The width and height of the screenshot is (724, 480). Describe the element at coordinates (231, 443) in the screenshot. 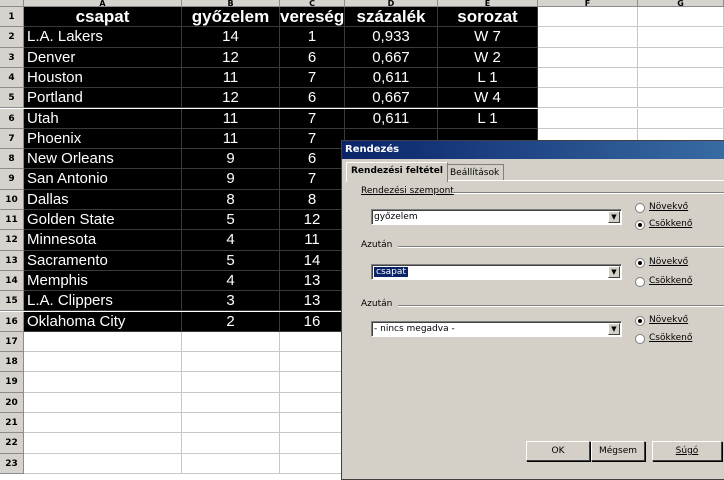

I see `cell-b22` at that location.